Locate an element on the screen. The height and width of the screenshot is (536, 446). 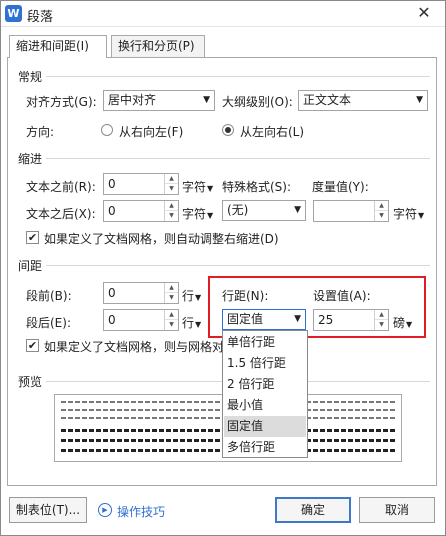
close-button: ✕ is located at coordinates (424, 13).